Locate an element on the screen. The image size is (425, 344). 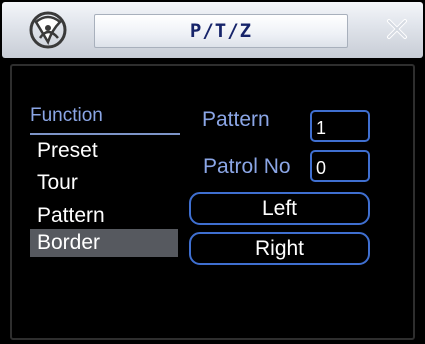
menu-divider is located at coordinates (105, 134).